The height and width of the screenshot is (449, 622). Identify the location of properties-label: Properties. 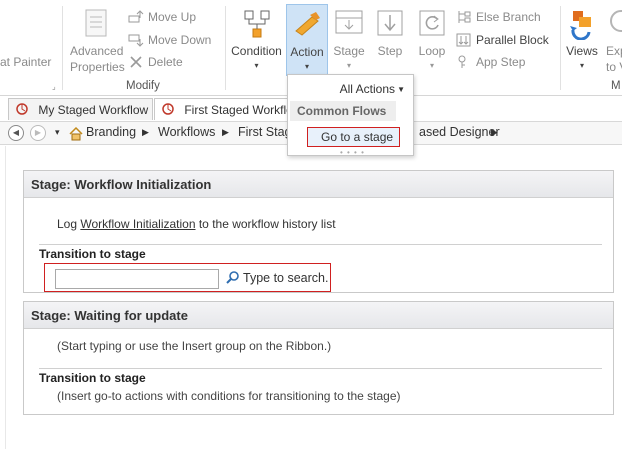
(97, 67).